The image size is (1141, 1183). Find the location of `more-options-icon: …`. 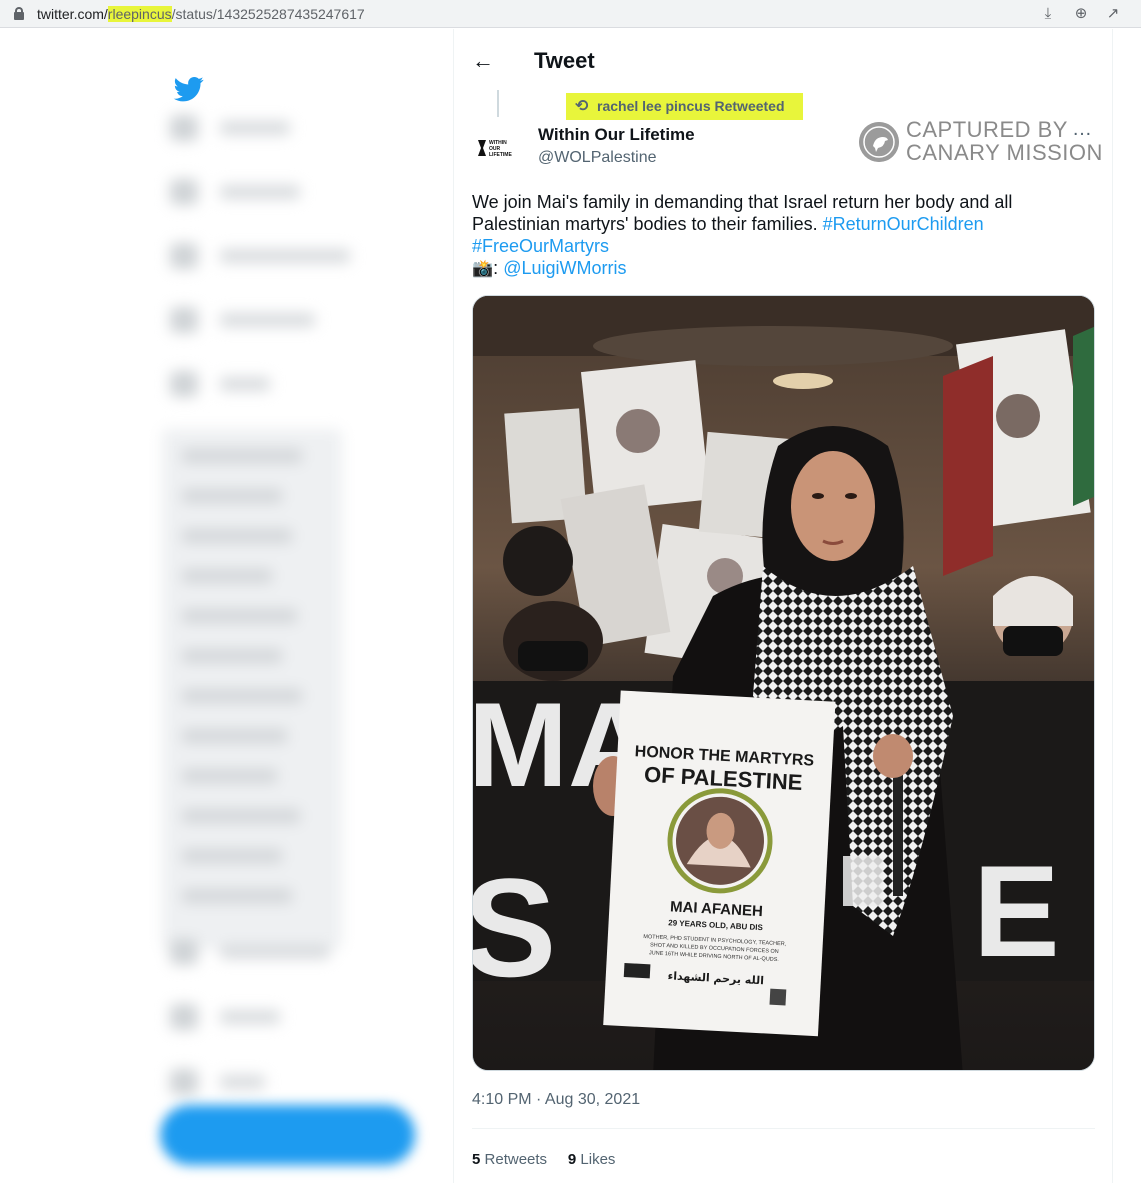

more-options-icon: … is located at coordinates (1082, 129).